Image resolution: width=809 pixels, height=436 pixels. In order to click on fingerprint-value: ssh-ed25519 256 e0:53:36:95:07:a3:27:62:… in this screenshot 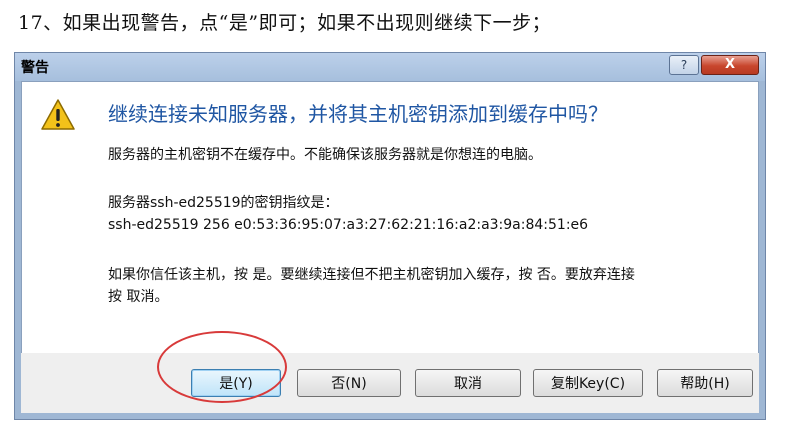, I will do `click(348, 225)`.